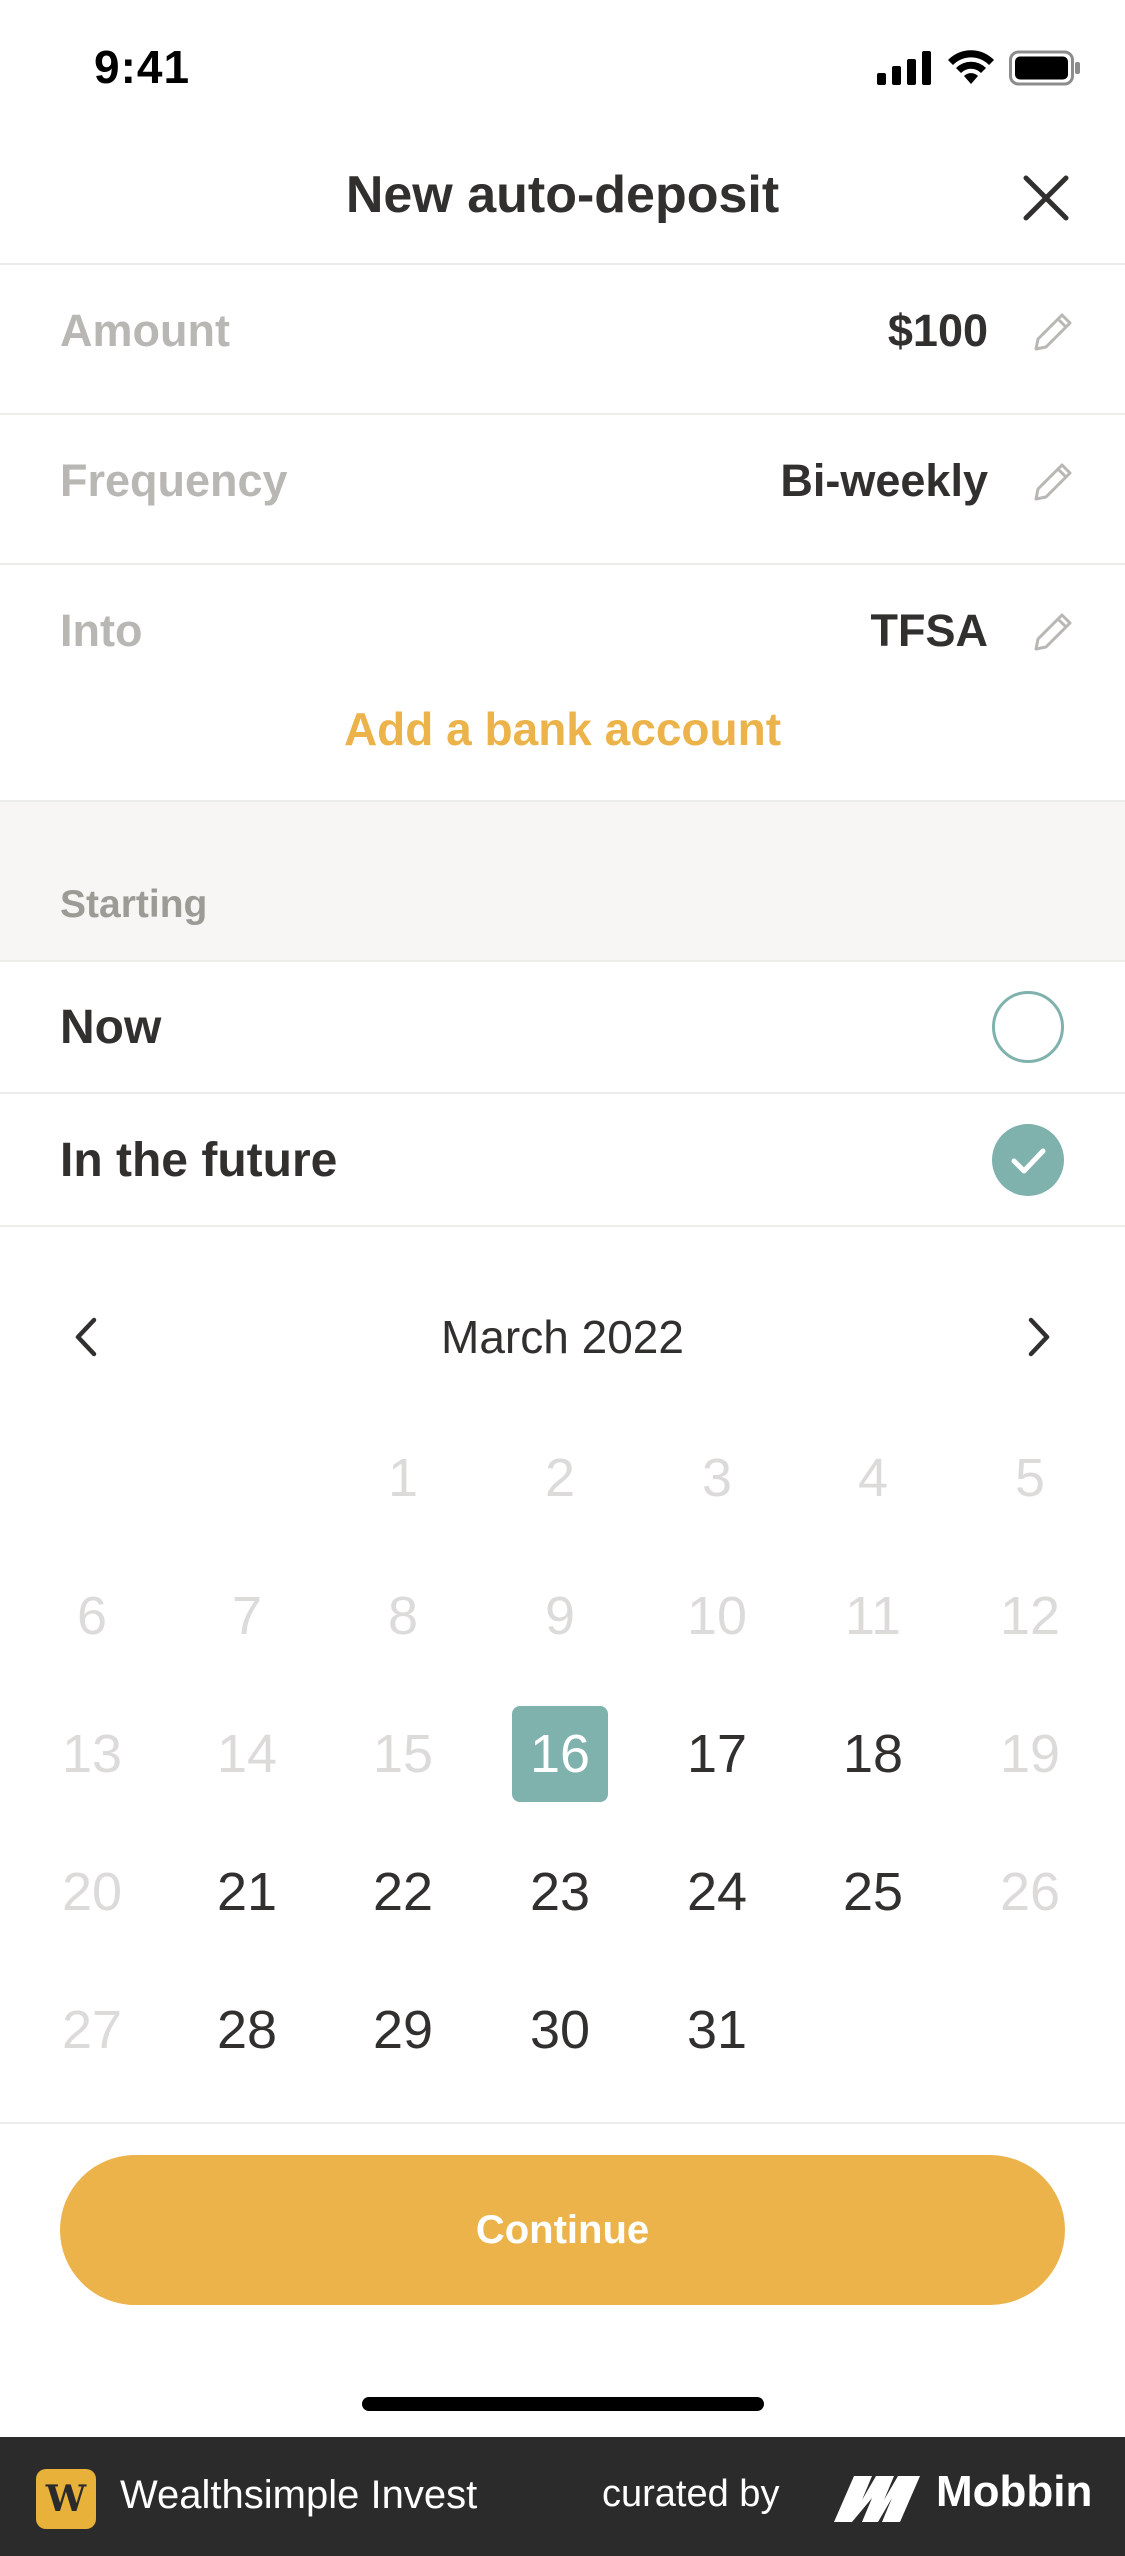 This screenshot has height=2556, width=1125. Describe the element at coordinates (174, 480) in the screenshot. I see `frequency-label: Frequency` at that location.